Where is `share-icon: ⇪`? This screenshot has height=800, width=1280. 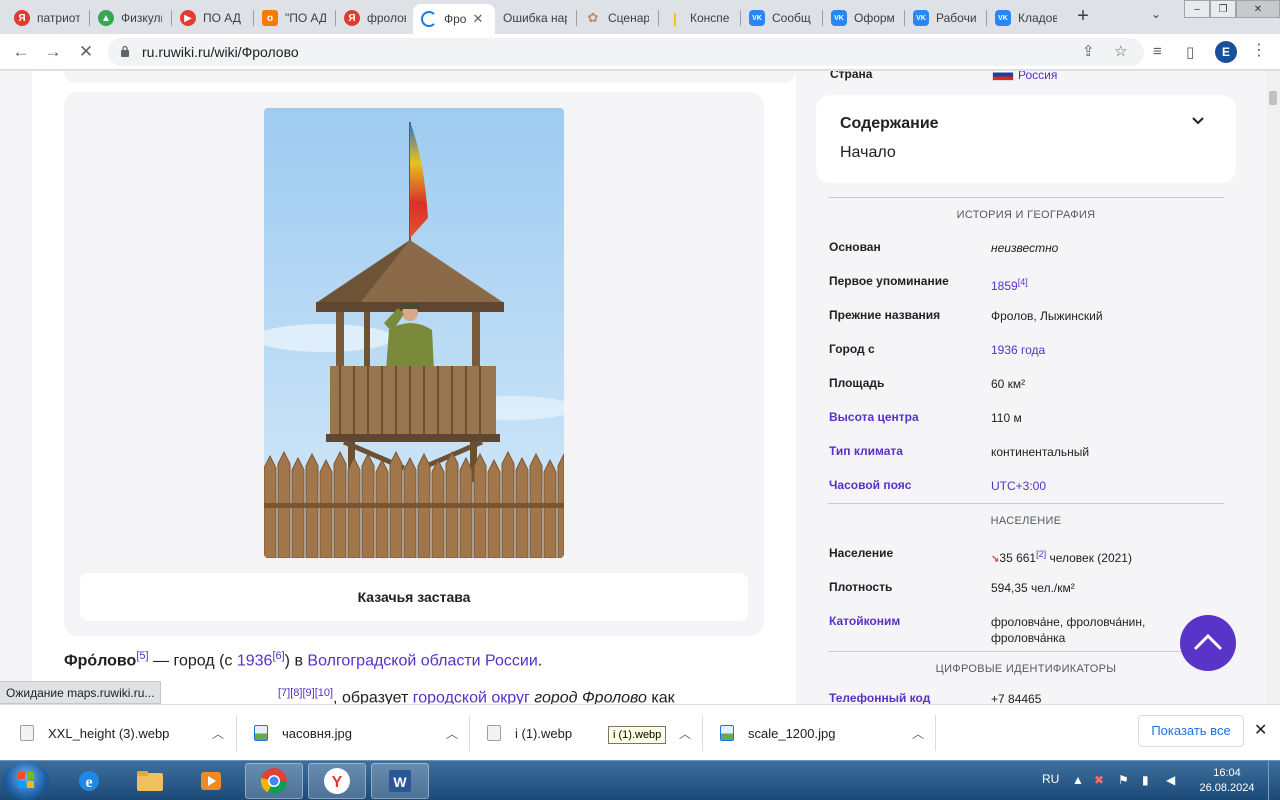 share-icon: ⇪ is located at coordinates (1088, 51).